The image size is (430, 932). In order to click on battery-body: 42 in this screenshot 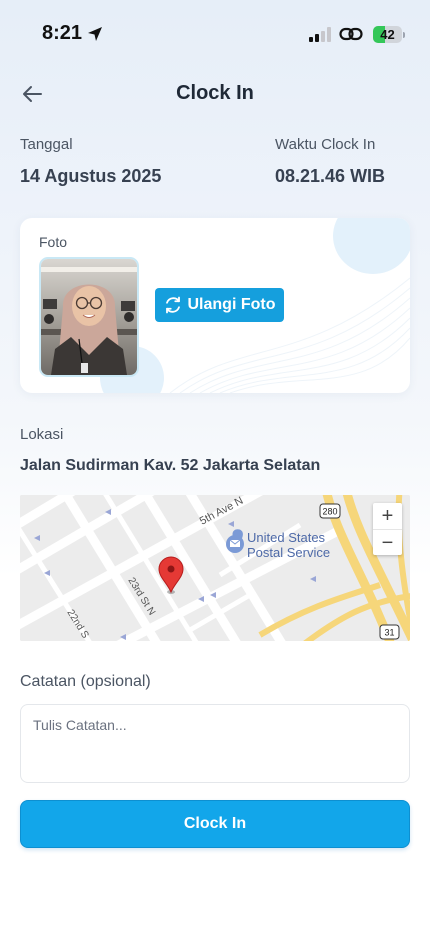, I will do `click(387, 34)`.